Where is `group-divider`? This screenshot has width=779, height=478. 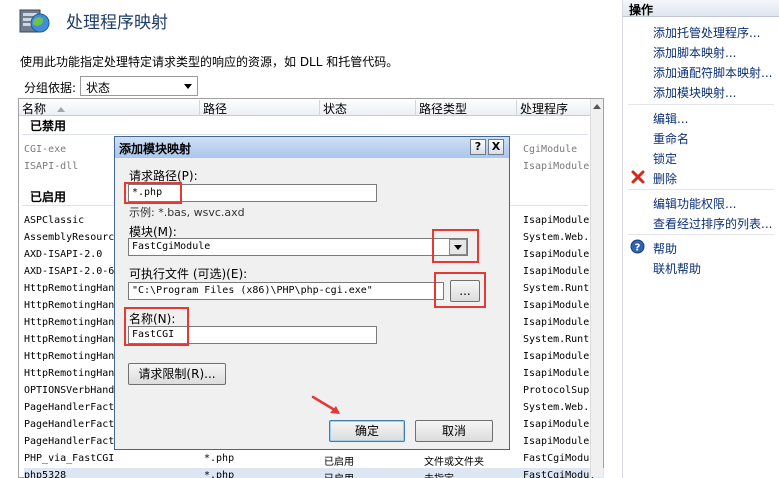
group-divider is located at coordinates (305, 134).